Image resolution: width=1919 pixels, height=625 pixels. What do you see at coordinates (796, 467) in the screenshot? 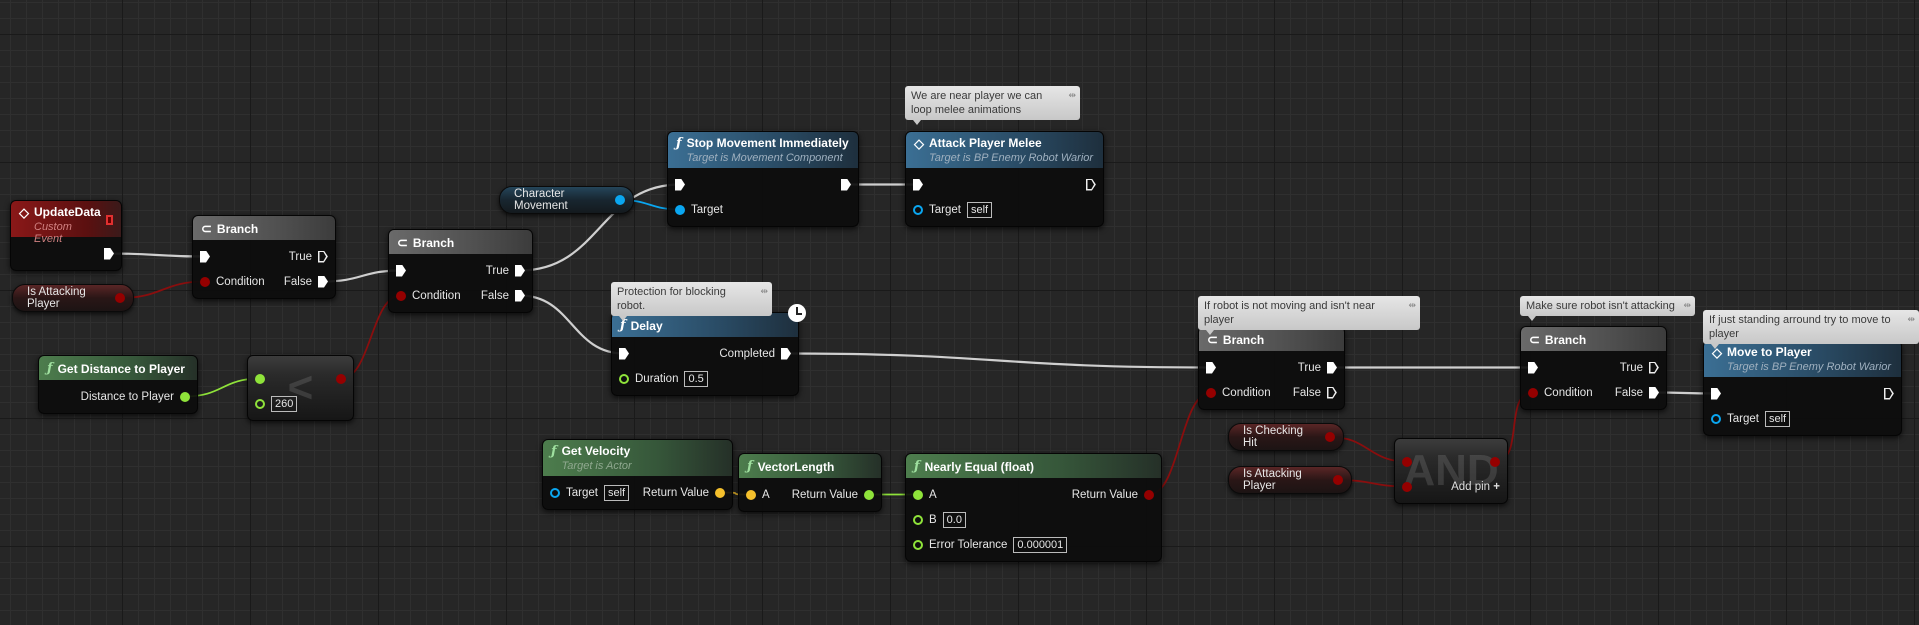
I see `node-title-block: VectorLength` at bounding box center [796, 467].